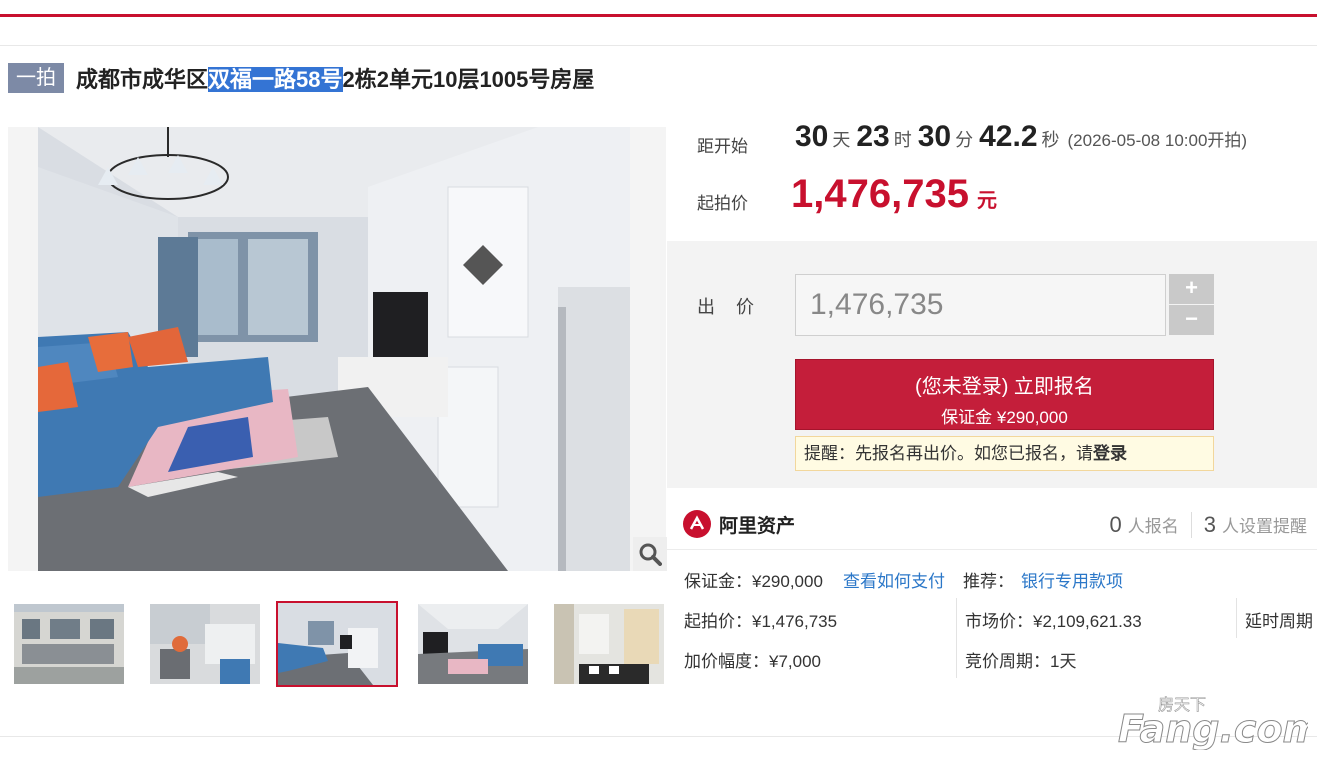 The image size is (1317, 762). What do you see at coordinates (722, 146) in the screenshot?
I see `countdown-label: 距开始` at bounding box center [722, 146].